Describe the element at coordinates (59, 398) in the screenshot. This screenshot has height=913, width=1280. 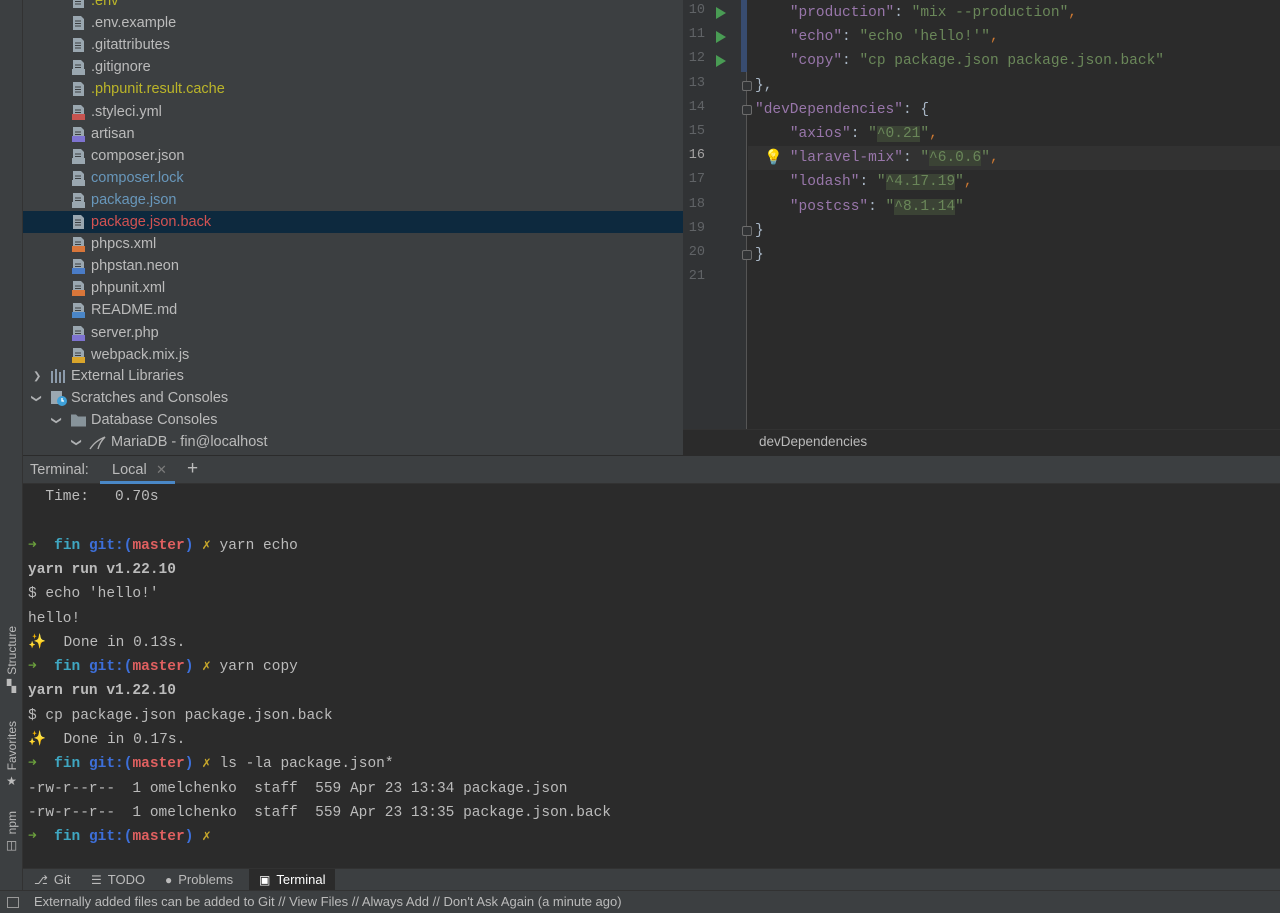
I see `scratches-icon` at that location.